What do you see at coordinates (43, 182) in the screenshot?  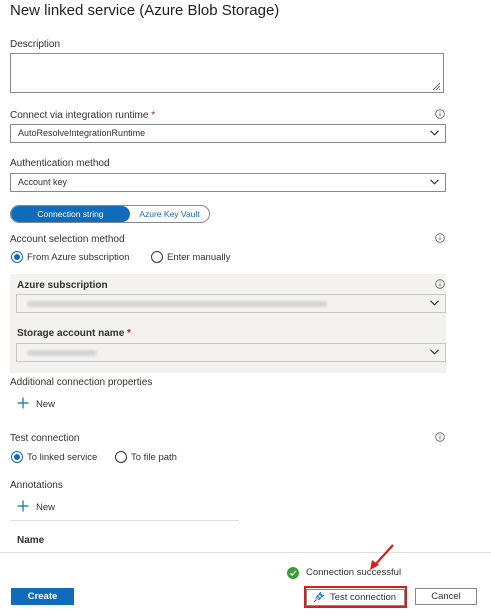 I see `auth-dropdown-value: Account key` at bounding box center [43, 182].